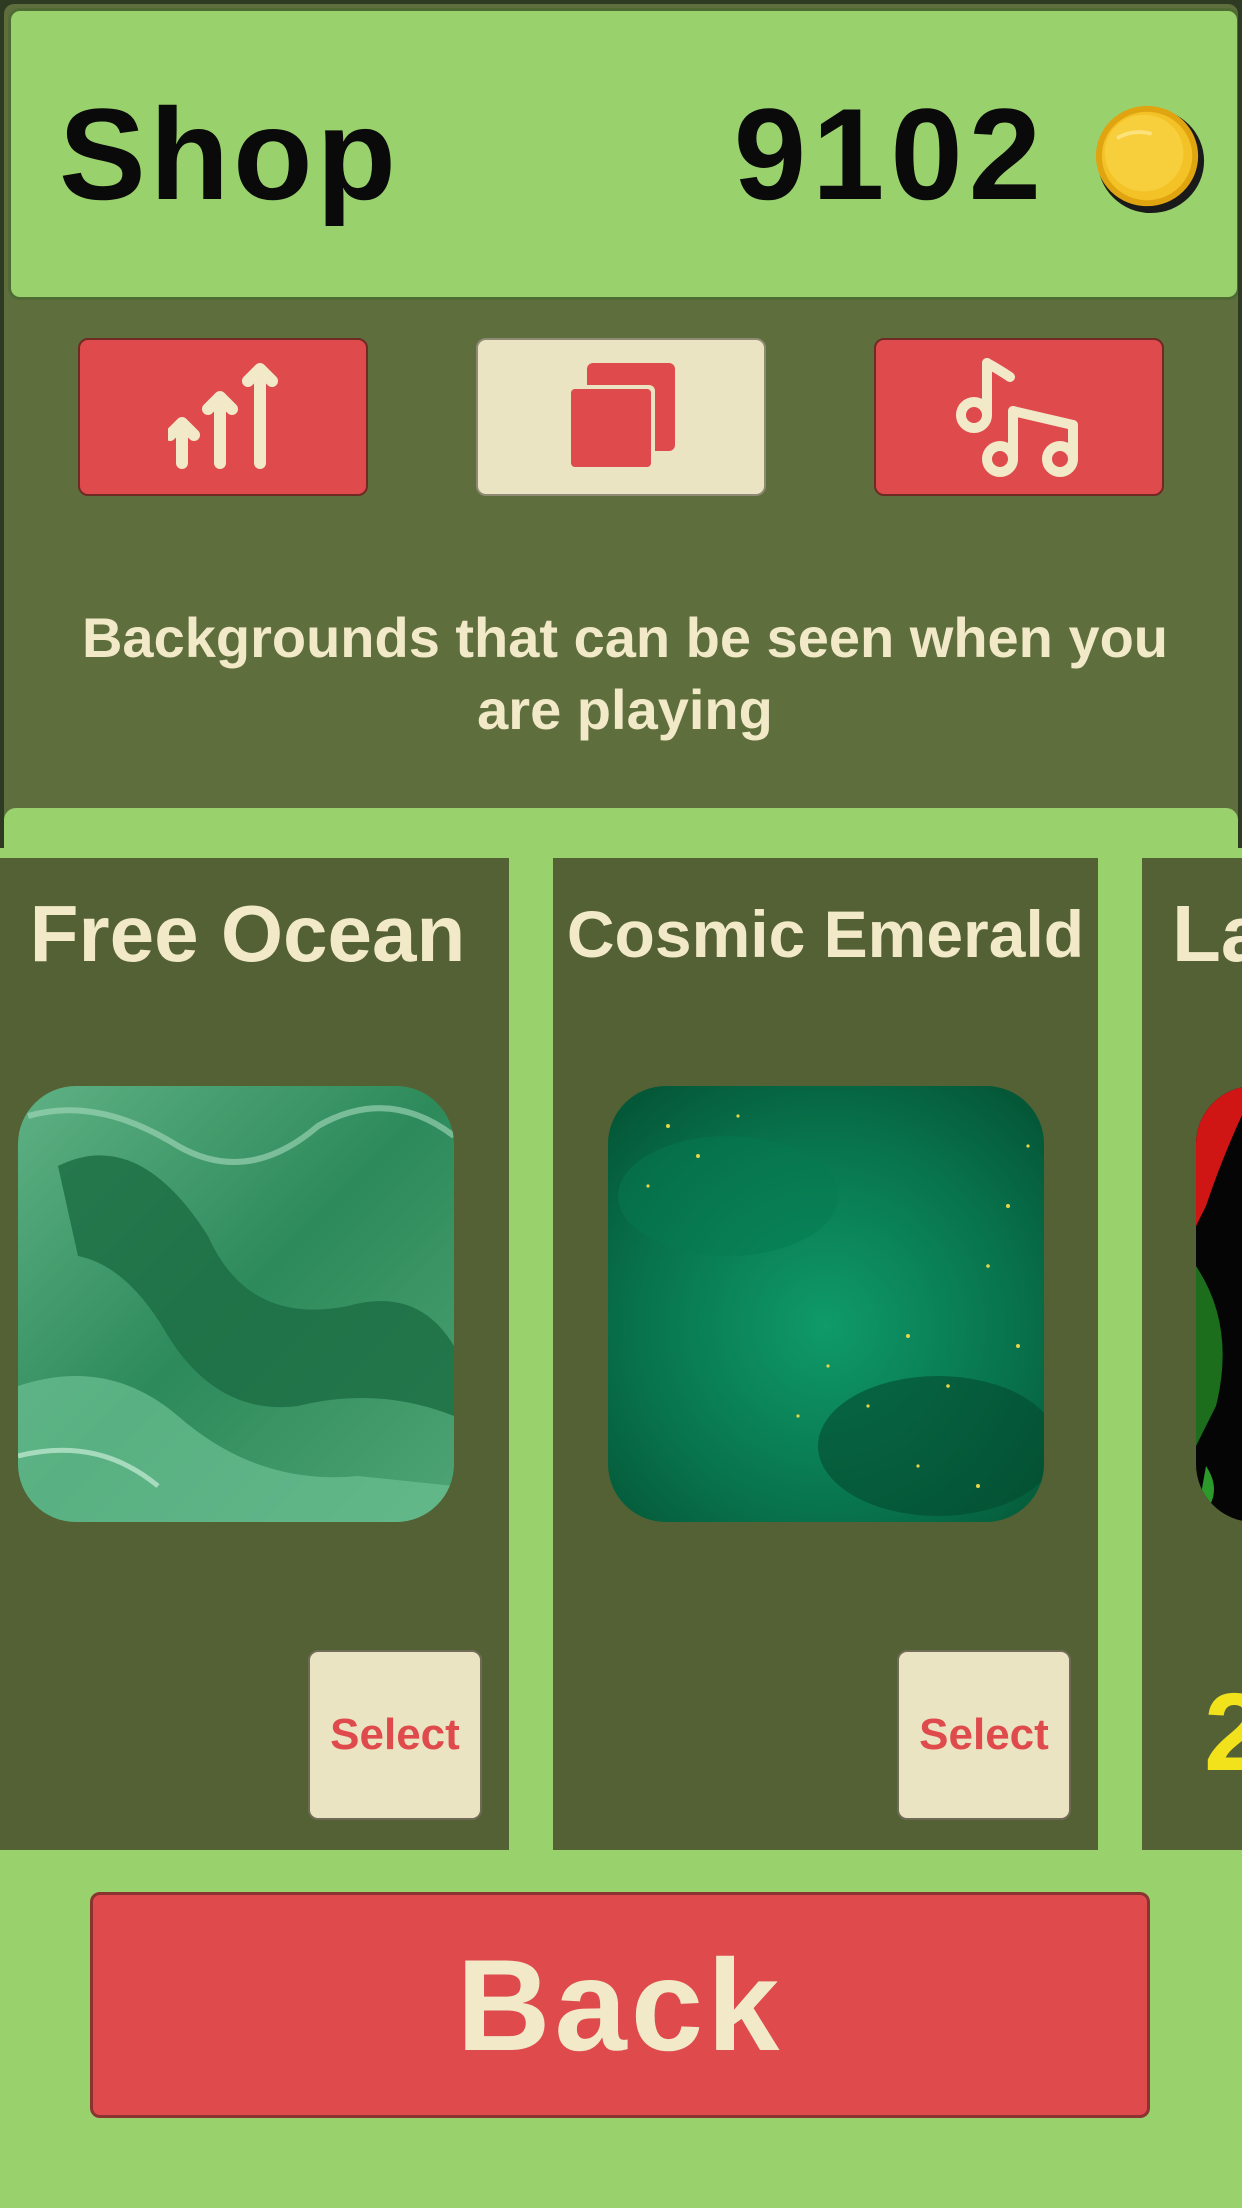  What do you see at coordinates (1192, 1354) in the screenshot?
I see `shop-item-card: La 2` at bounding box center [1192, 1354].